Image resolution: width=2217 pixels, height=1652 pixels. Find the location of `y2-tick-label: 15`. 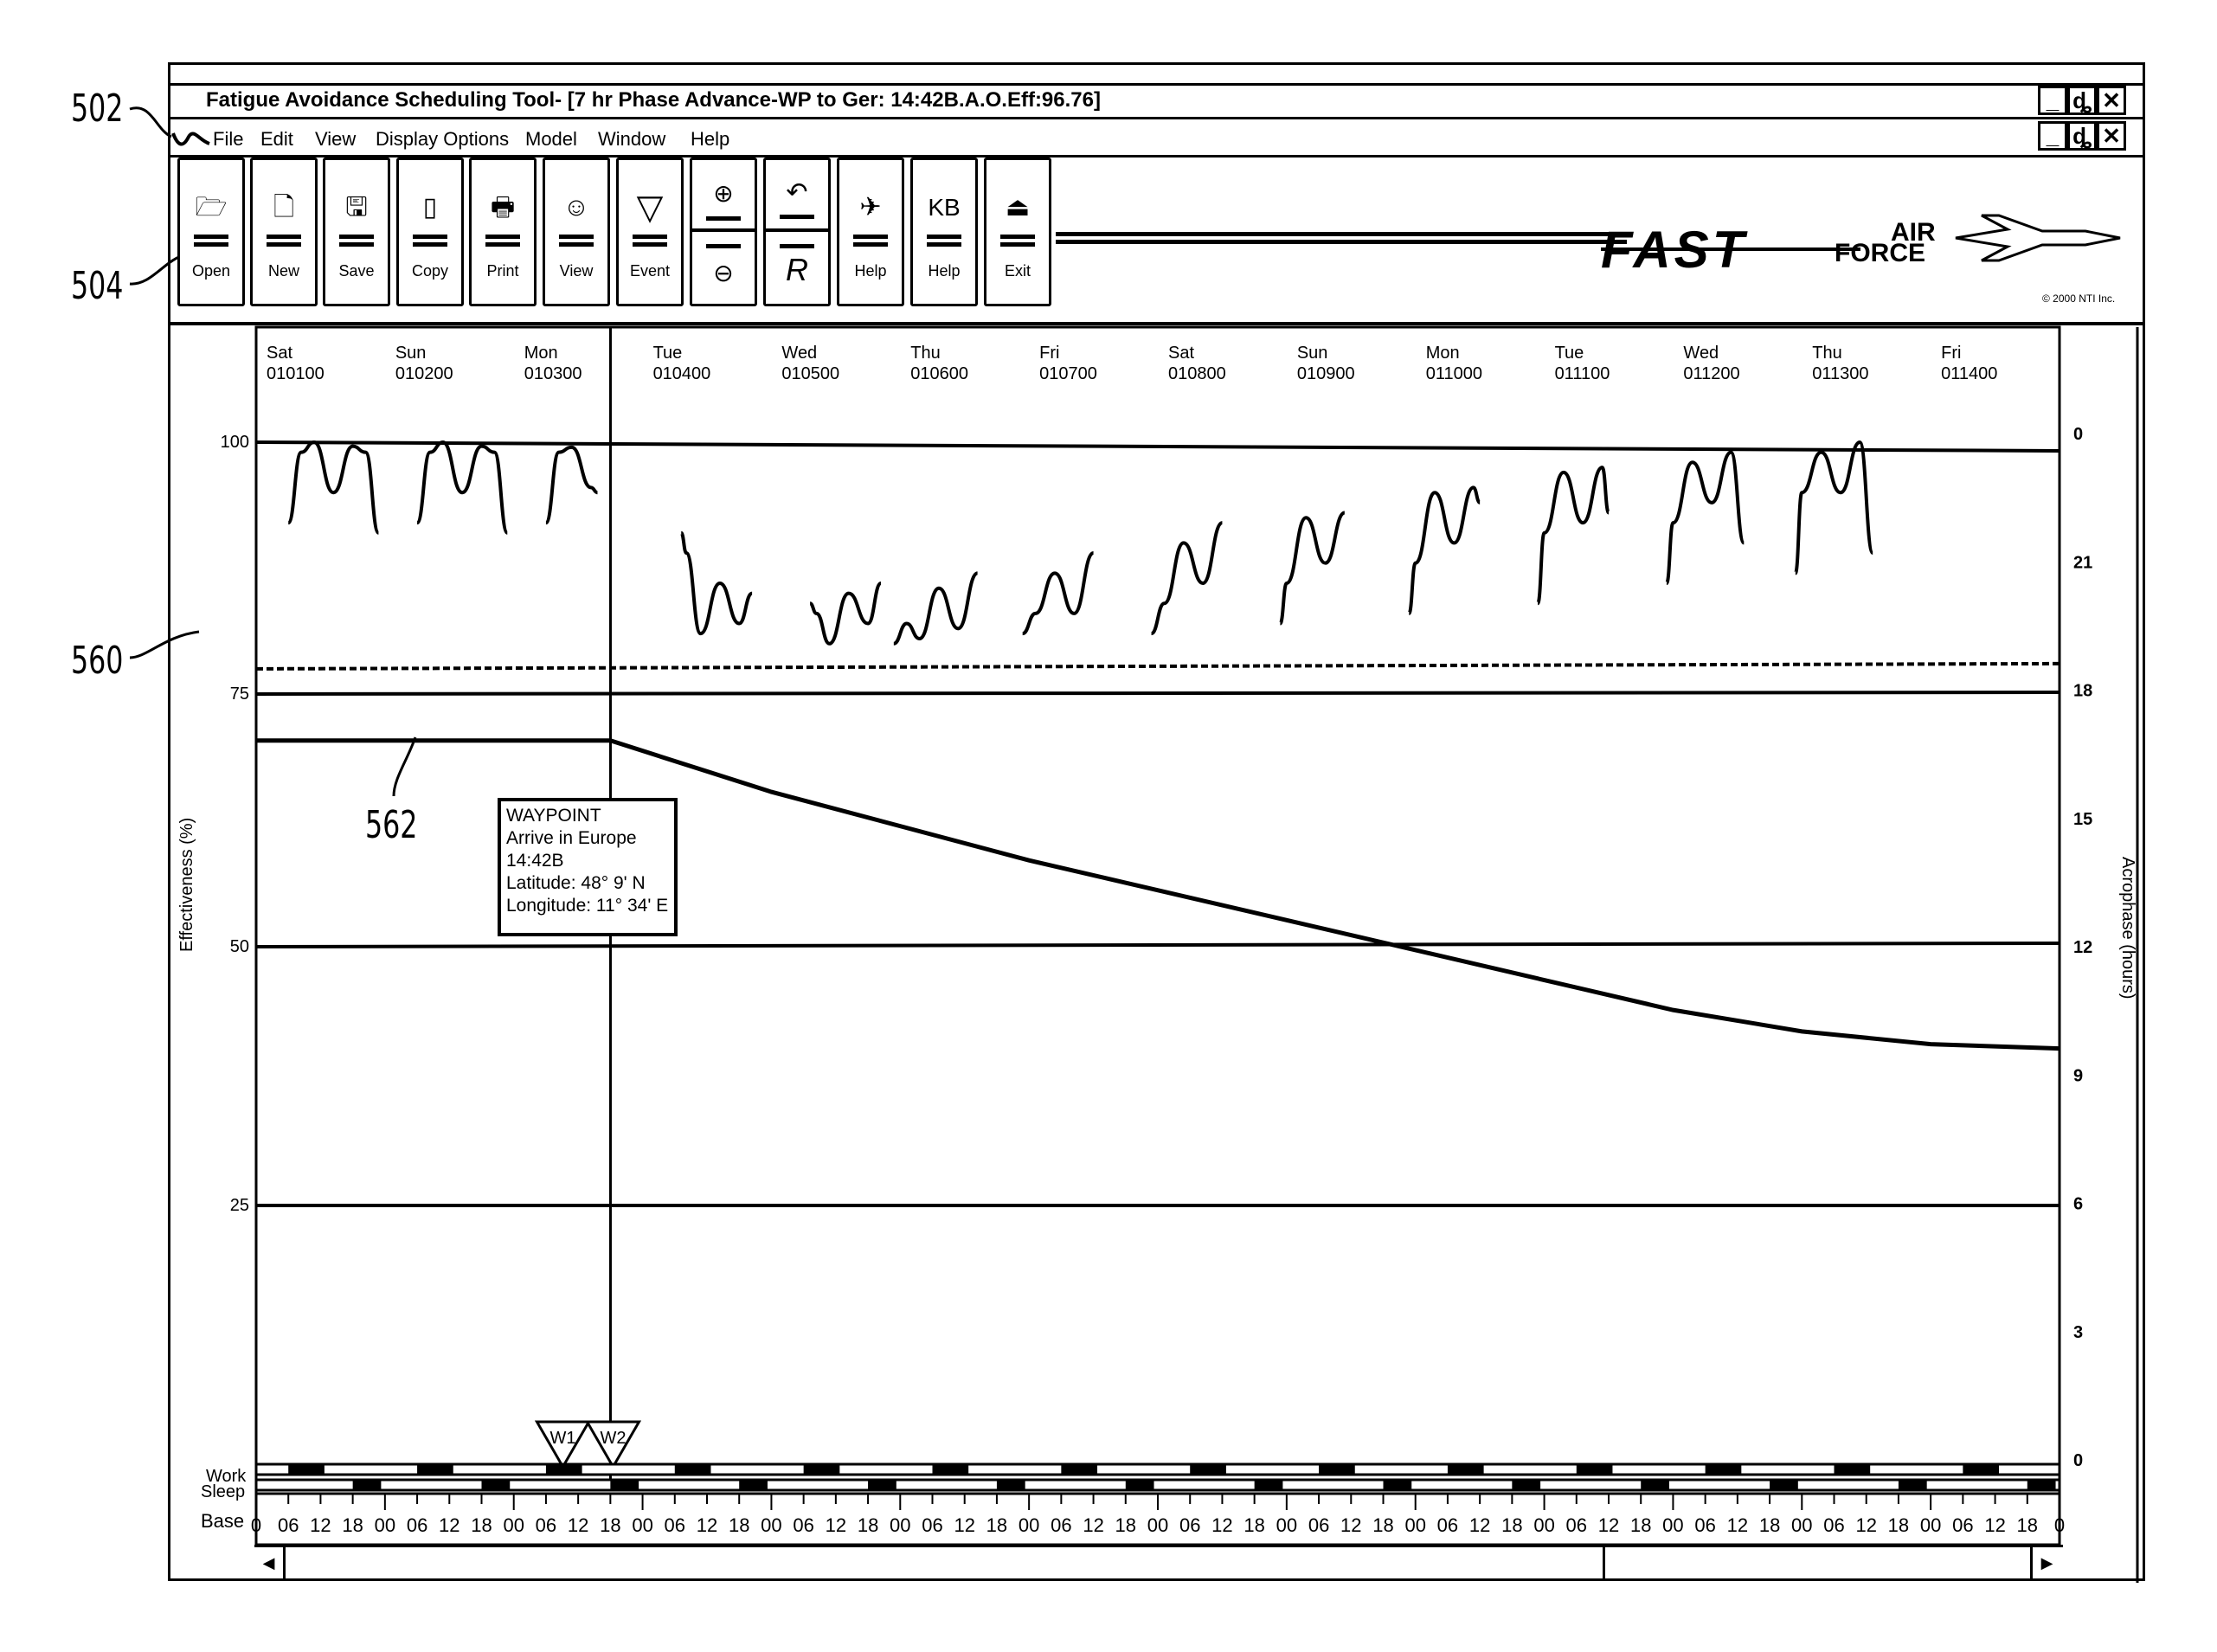

y2-tick-label: 15 is located at coordinates (2082, 819).